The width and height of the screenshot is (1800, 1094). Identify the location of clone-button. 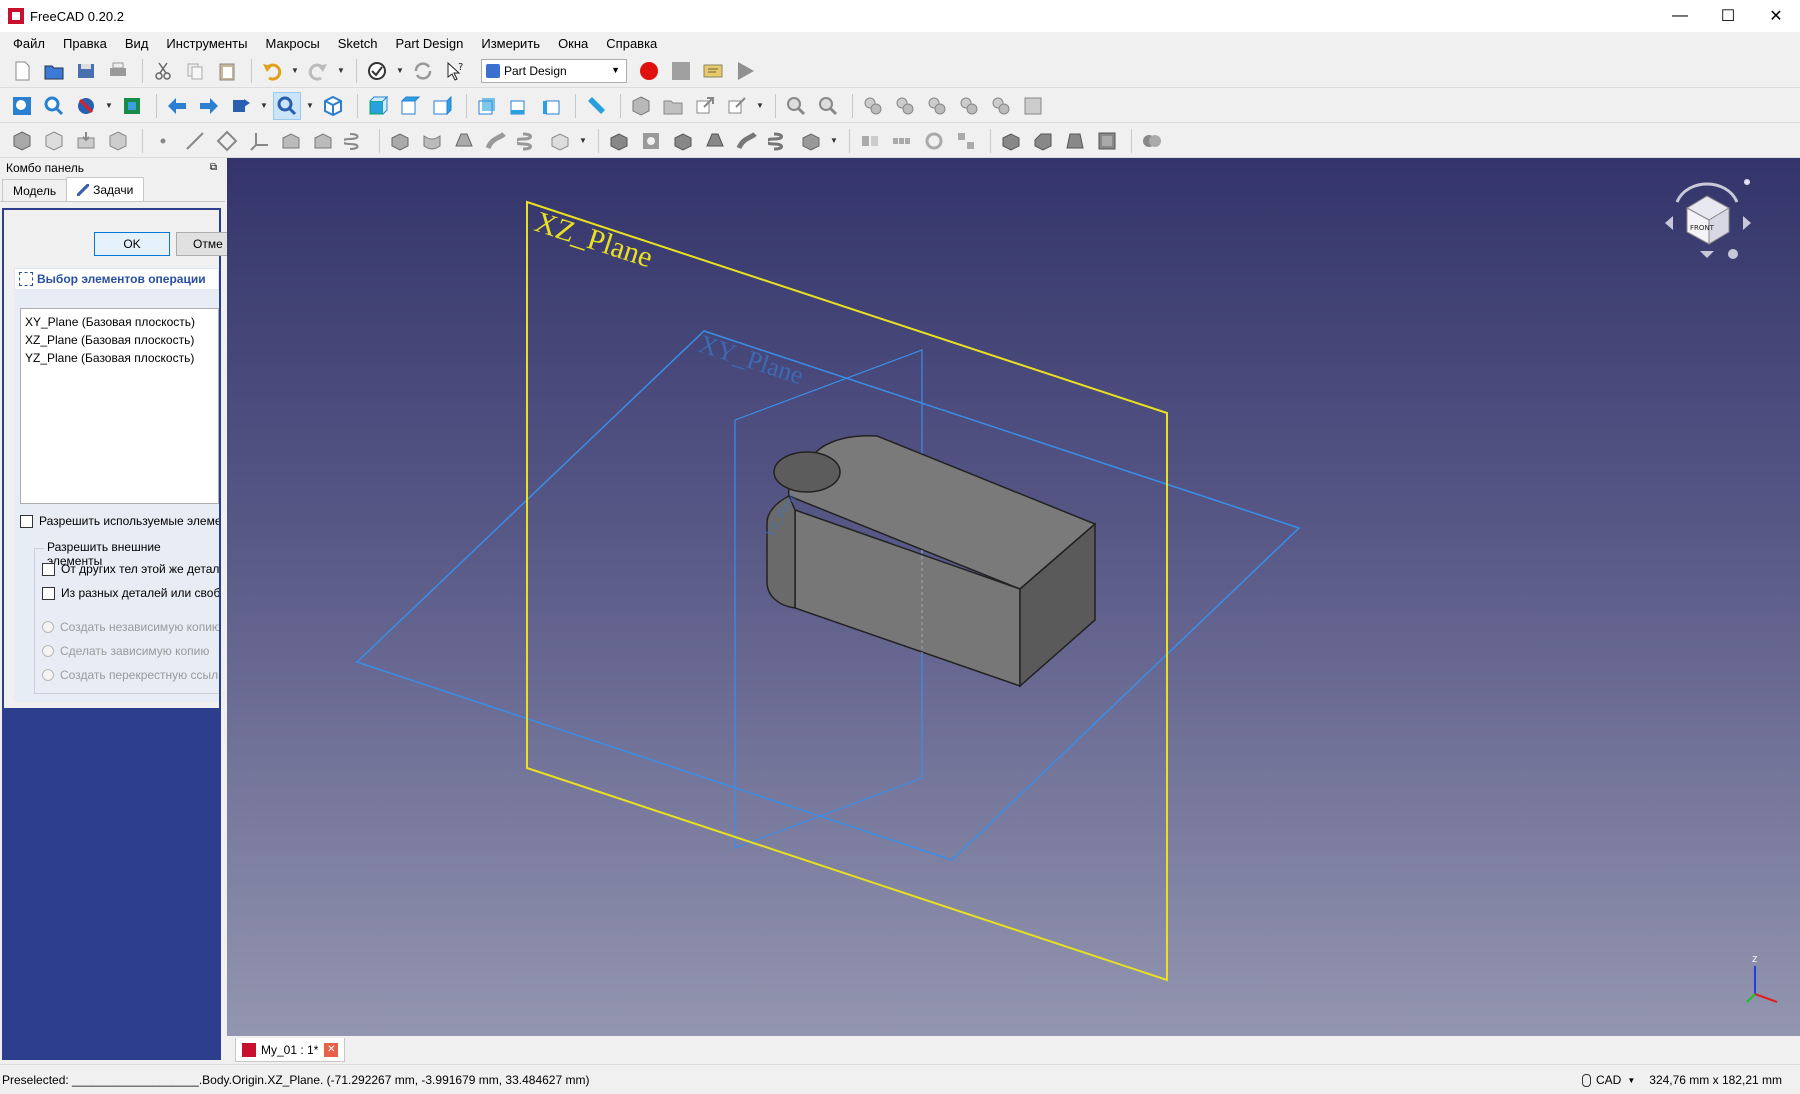
(291, 141).